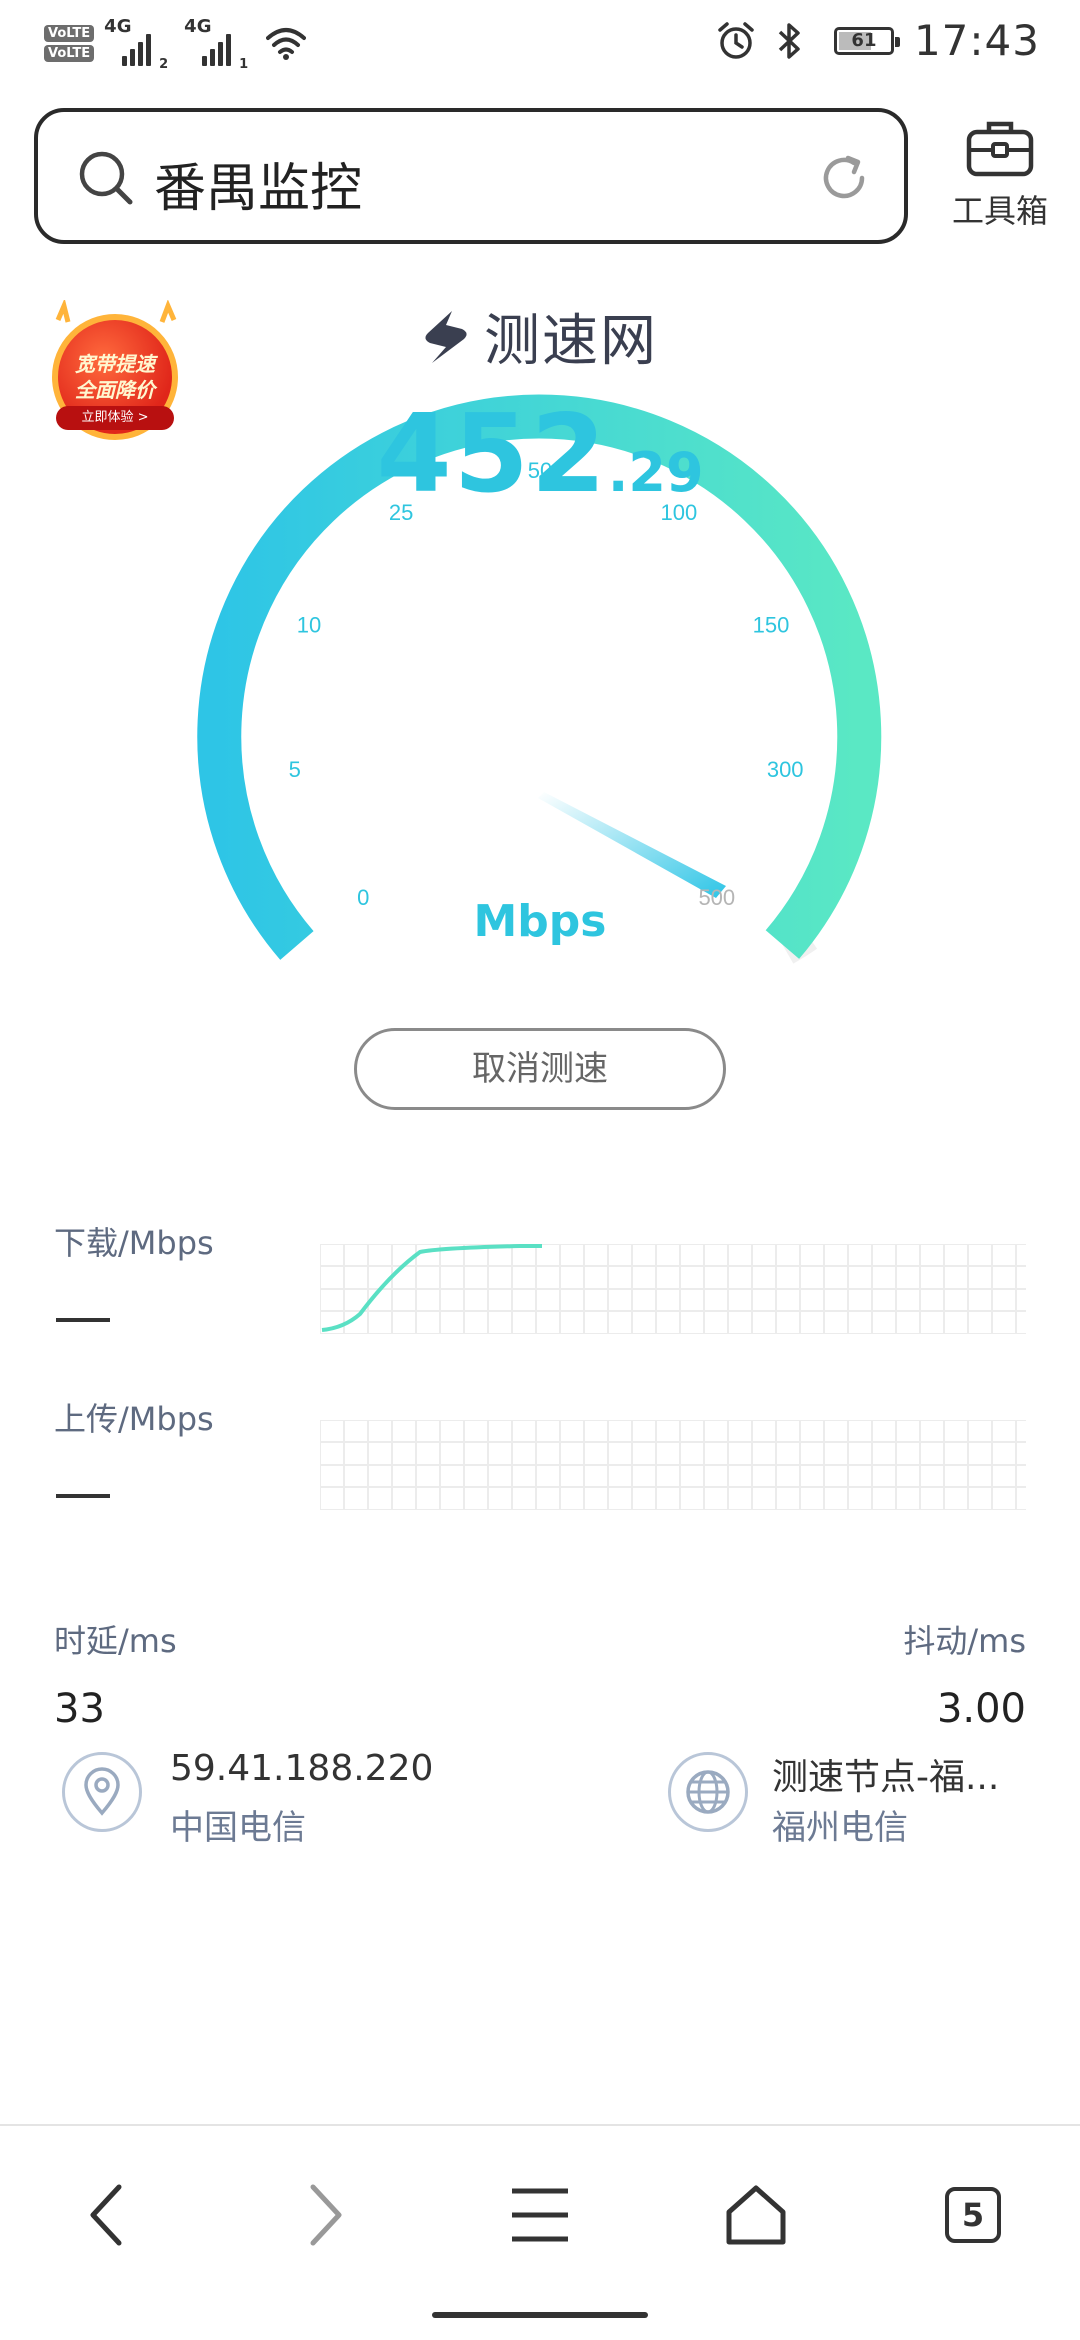 The width and height of the screenshot is (1080, 2340). Describe the element at coordinates (69, 33) in the screenshot. I see `volte-label-1: VoLTE` at that location.